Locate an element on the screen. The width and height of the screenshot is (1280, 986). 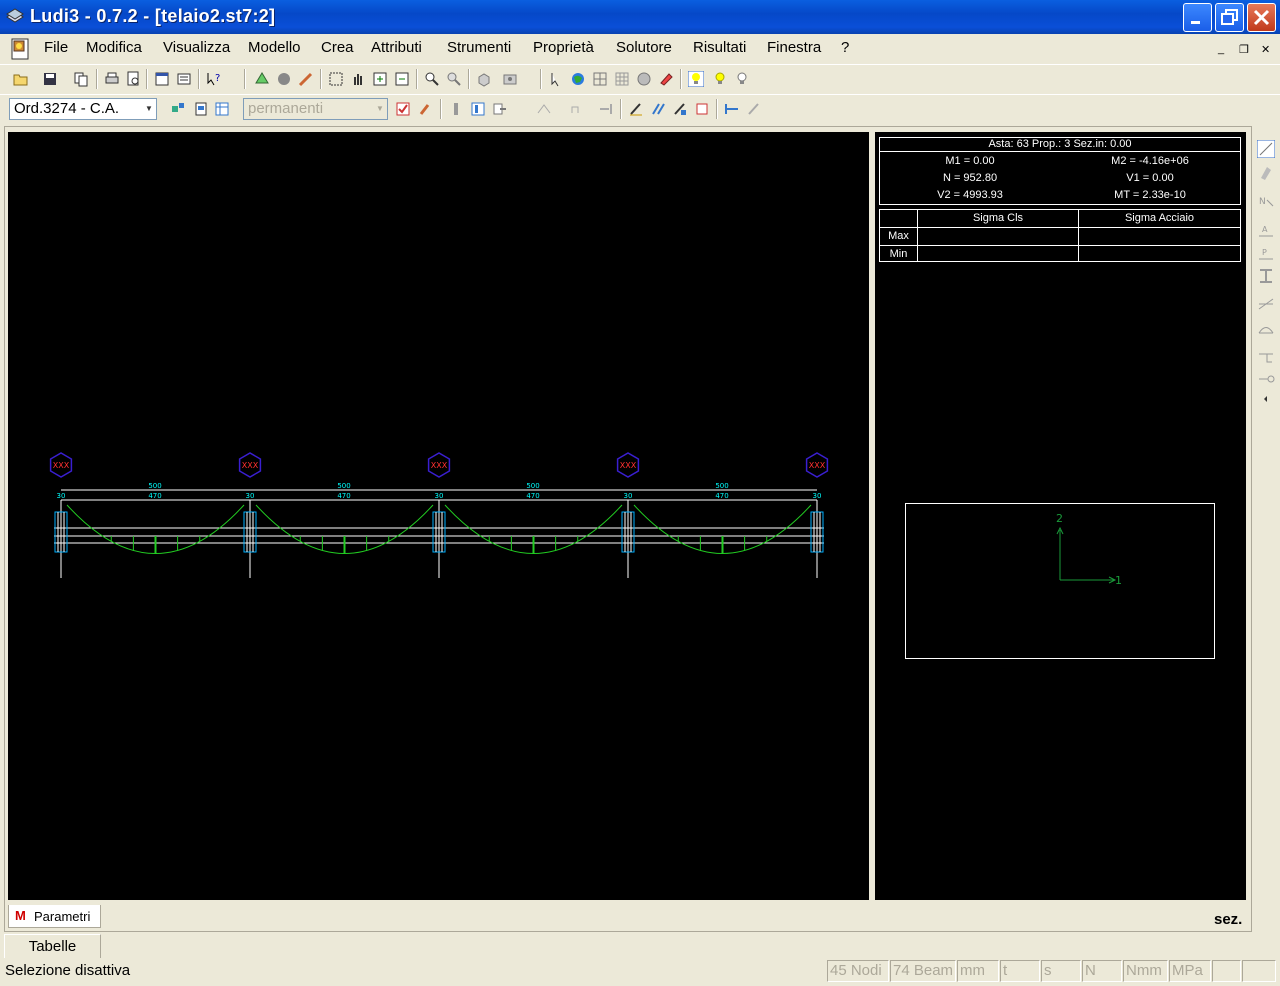
section-view-icon is located at coordinates (478, 109).